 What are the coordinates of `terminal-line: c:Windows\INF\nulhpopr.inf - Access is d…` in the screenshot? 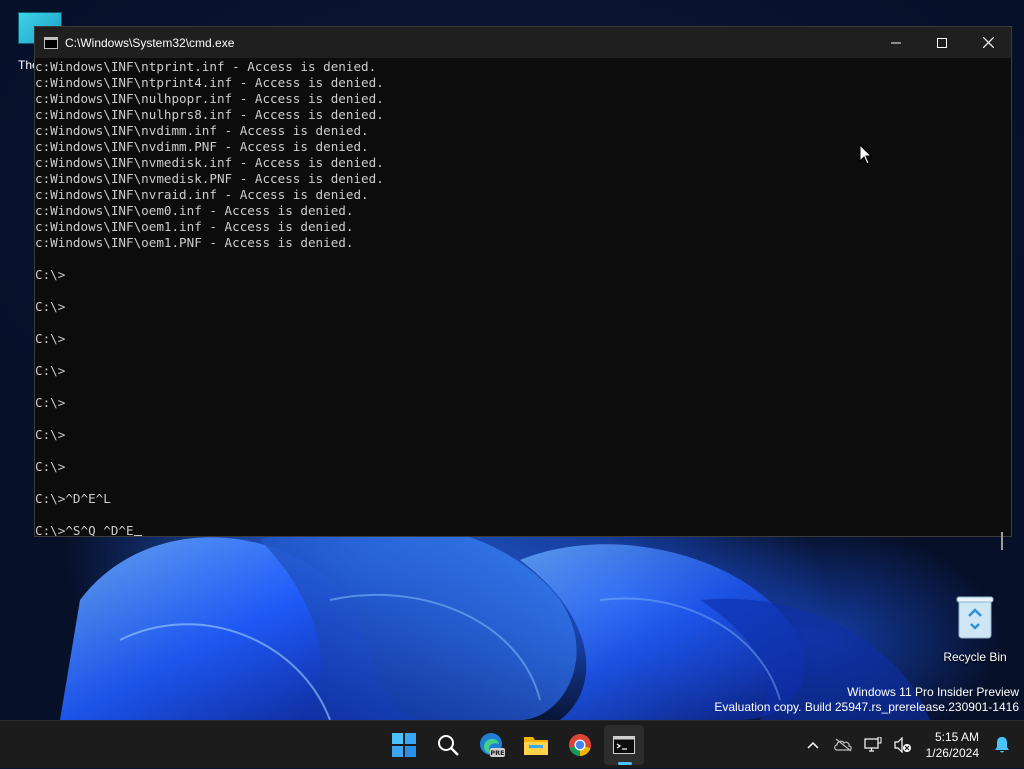 It's located at (209, 98).